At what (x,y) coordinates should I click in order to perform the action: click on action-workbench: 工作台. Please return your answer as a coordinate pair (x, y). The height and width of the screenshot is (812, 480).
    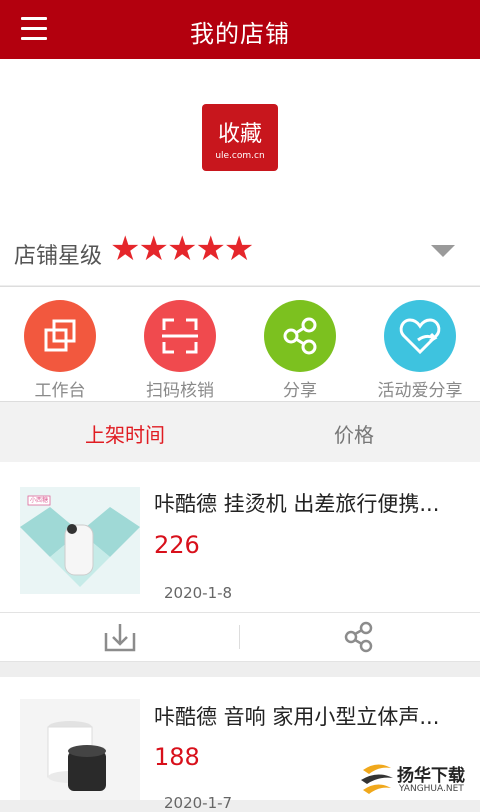
    Looking at the image, I should click on (60, 350).